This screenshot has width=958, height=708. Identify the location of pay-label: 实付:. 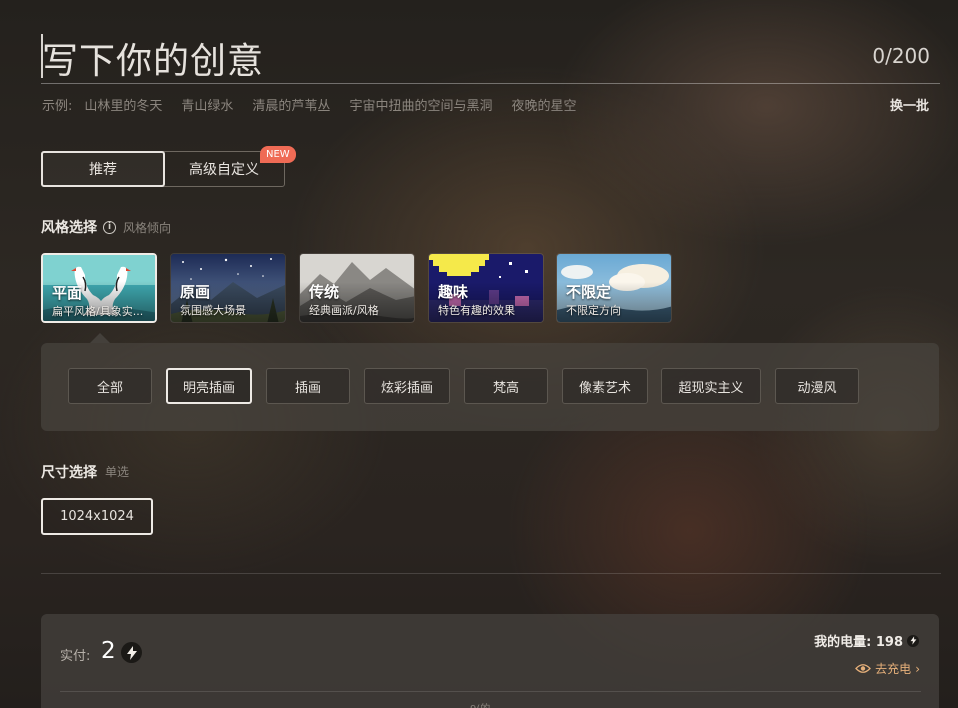
(75, 656).